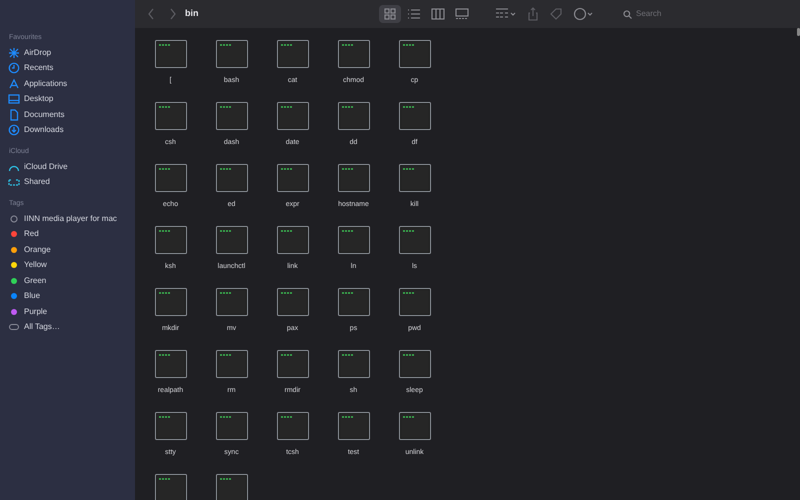  What do you see at coordinates (67, 68) in the screenshot?
I see `sidebar-item: Recents` at bounding box center [67, 68].